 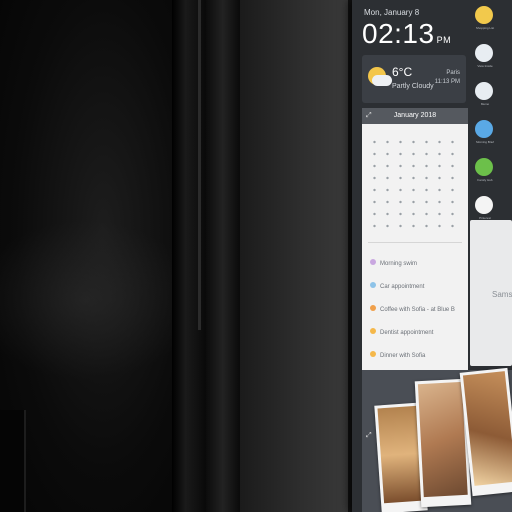 What do you see at coordinates (402, 72) in the screenshot?
I see `weather-temperature: 6°C` at bounding box center [402, 72].